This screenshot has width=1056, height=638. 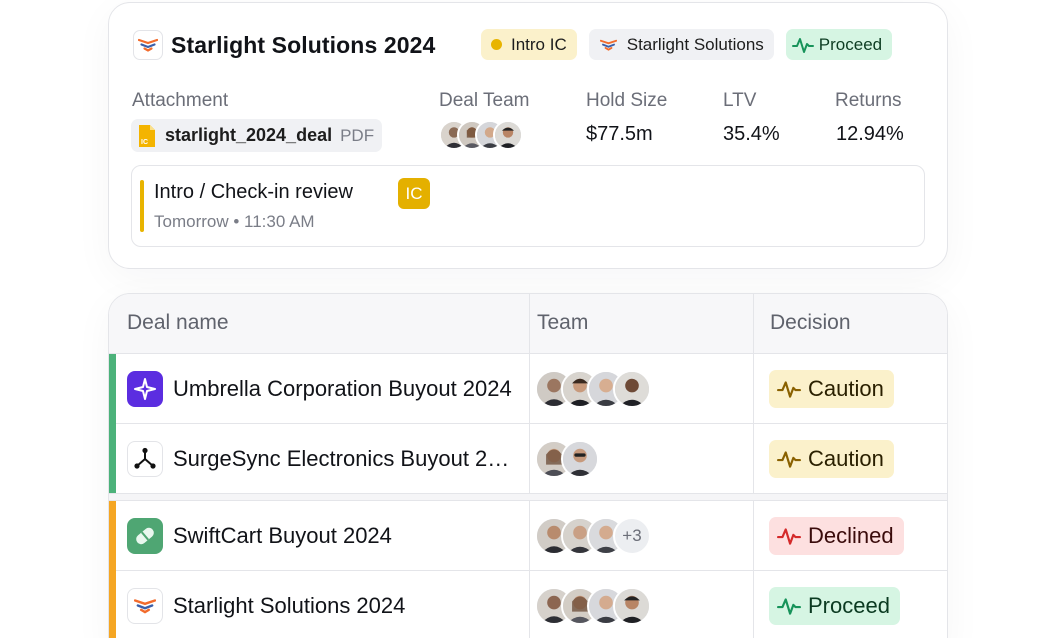 What do you see at coordinates (528, 536) in the screenshot?
I see `table-row: SwiftCart Buyout 2024 +3 Declined` at bounding box center [528, 536].